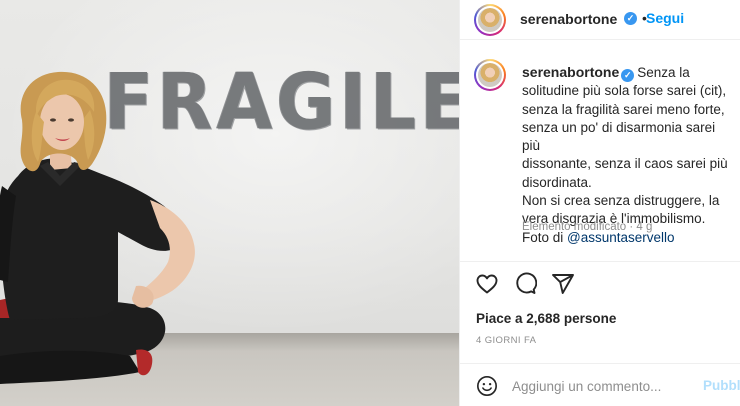 This screenshot has width=740, height=406. What do you see at coordinates (600, 282) in the screenshot?
I see `action-bar` at bounding box center [600, 282].